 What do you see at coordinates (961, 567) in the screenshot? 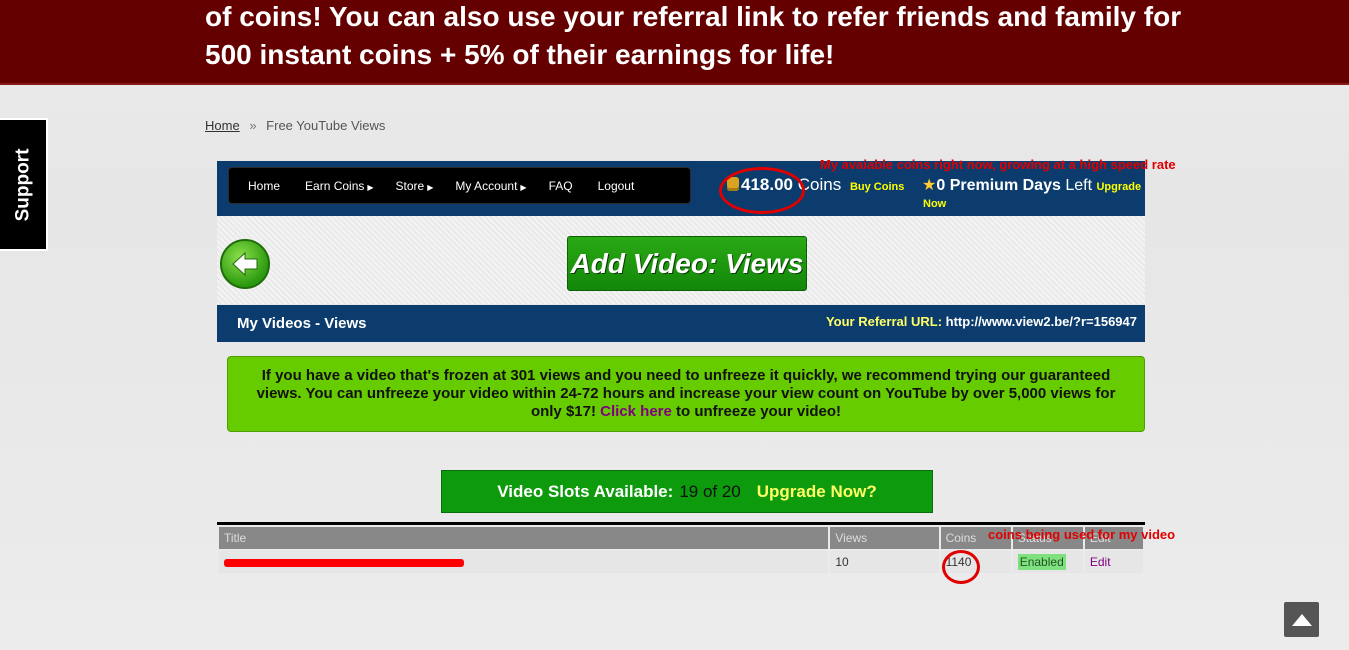
I see `annotation-circle-coins-used` at bounding box center [961, 567].